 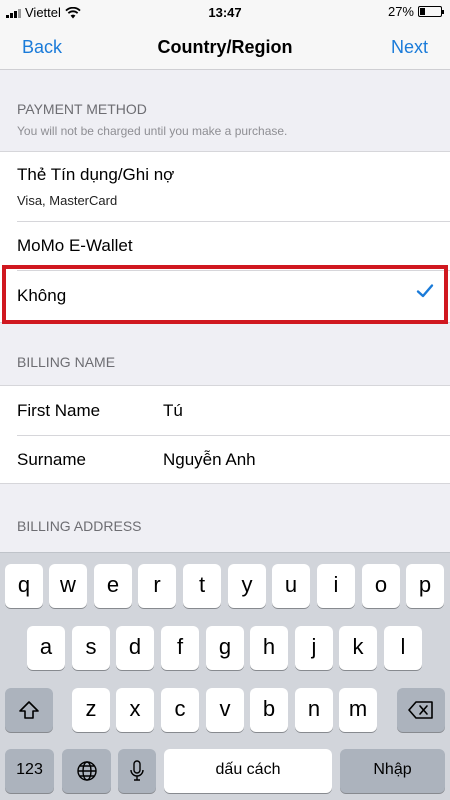 I want to click on return-key: Nhập, so click(x=392, y=771).